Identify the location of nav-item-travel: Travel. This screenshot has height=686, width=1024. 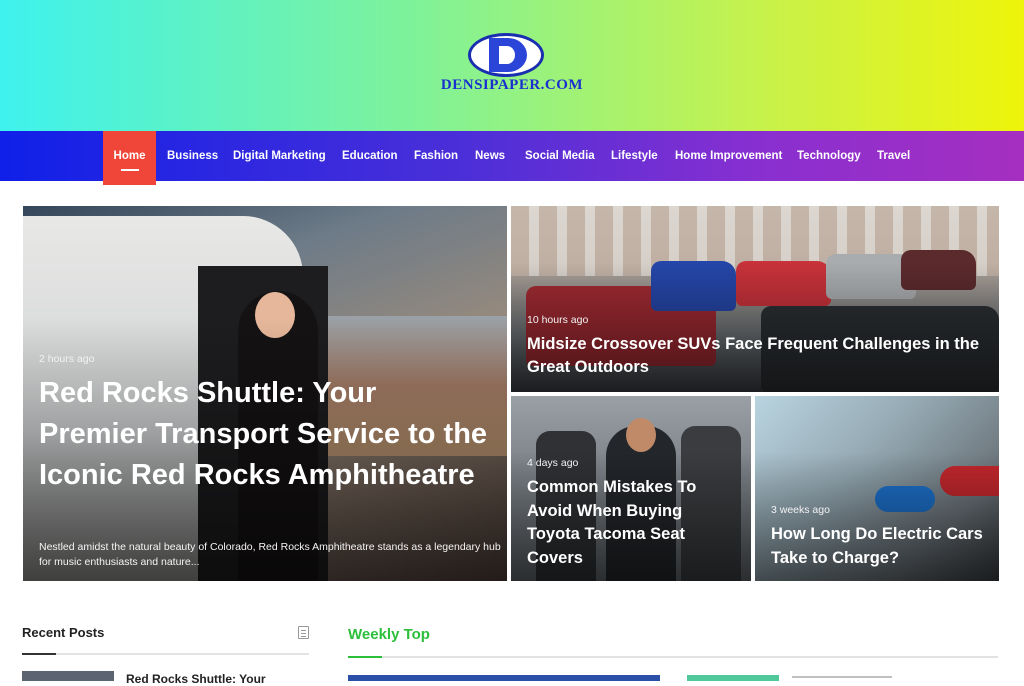
(893, 156).